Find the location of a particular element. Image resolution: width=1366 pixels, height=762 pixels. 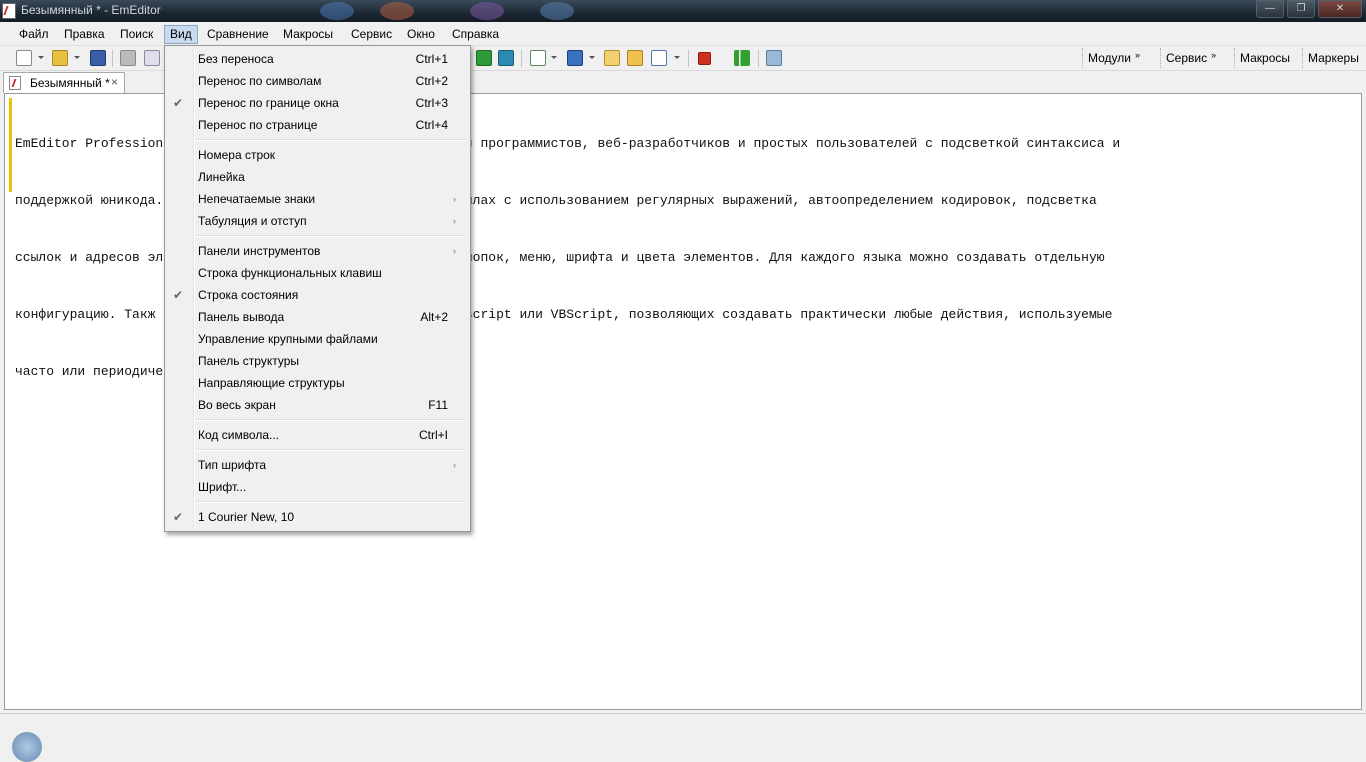

view-menu-item: ✔ Строка состояния is located at coordinates (317, 295).